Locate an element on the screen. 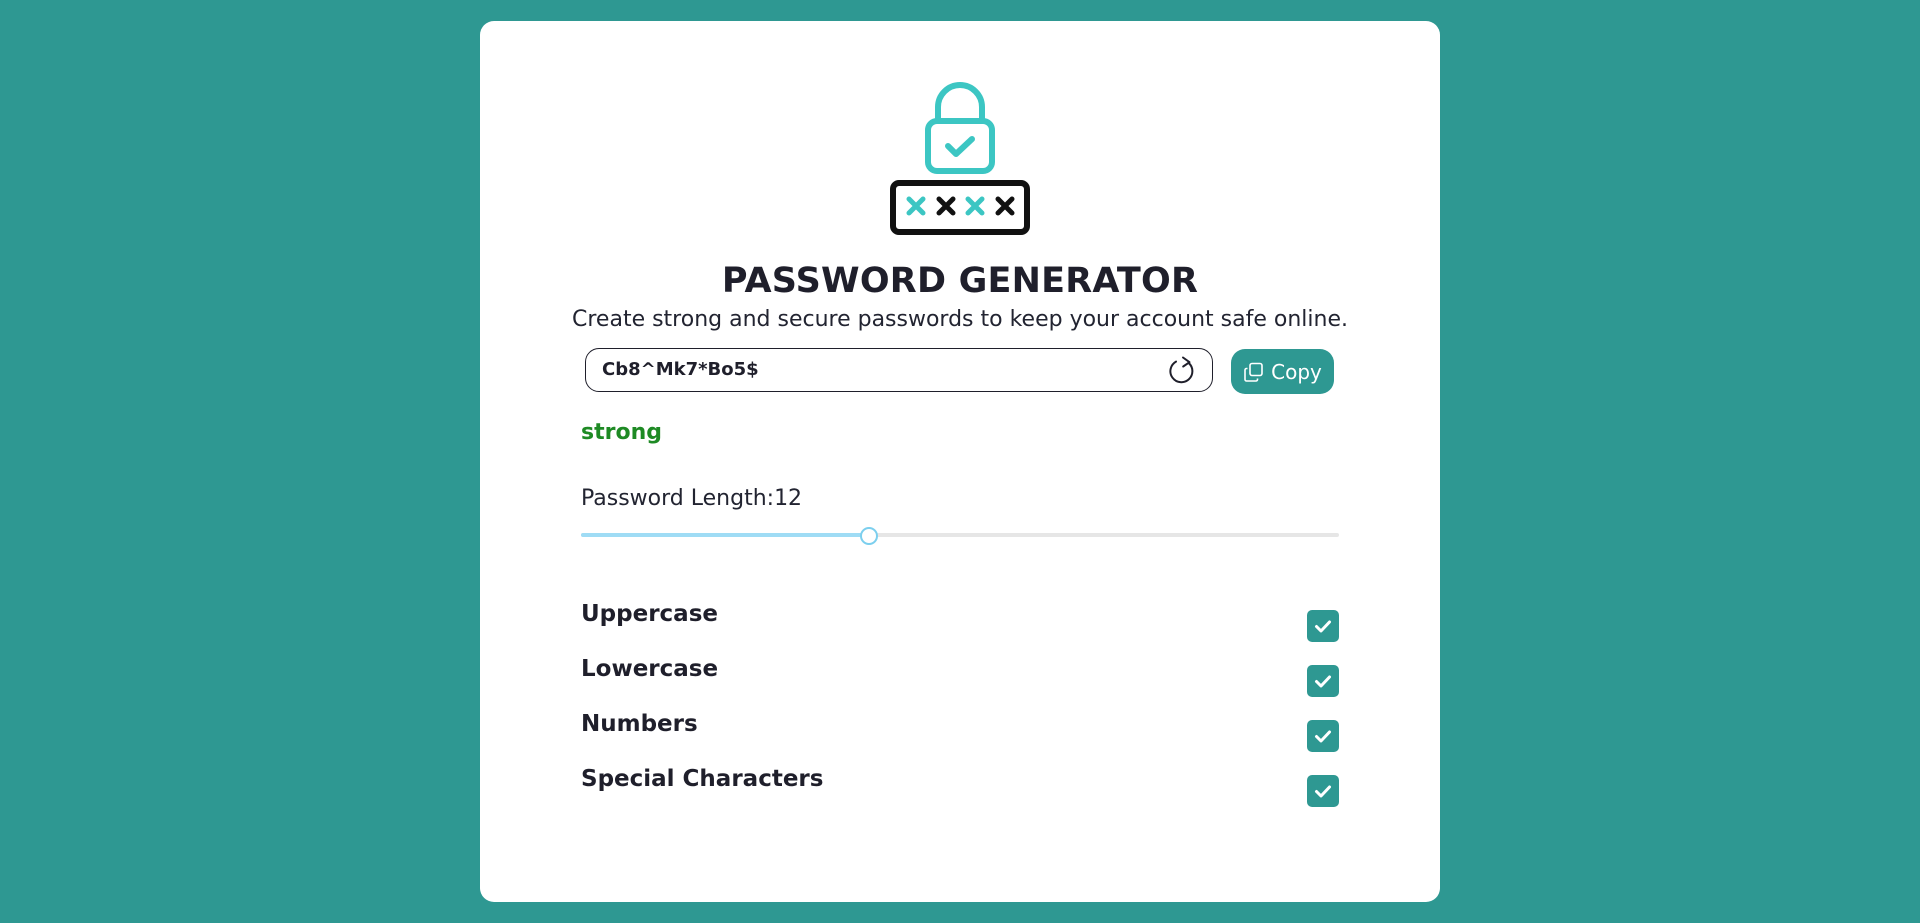 The width and height of the screenshot is (1920, 923). password-length-text: Password Length: is located at coordinates (678, 498).